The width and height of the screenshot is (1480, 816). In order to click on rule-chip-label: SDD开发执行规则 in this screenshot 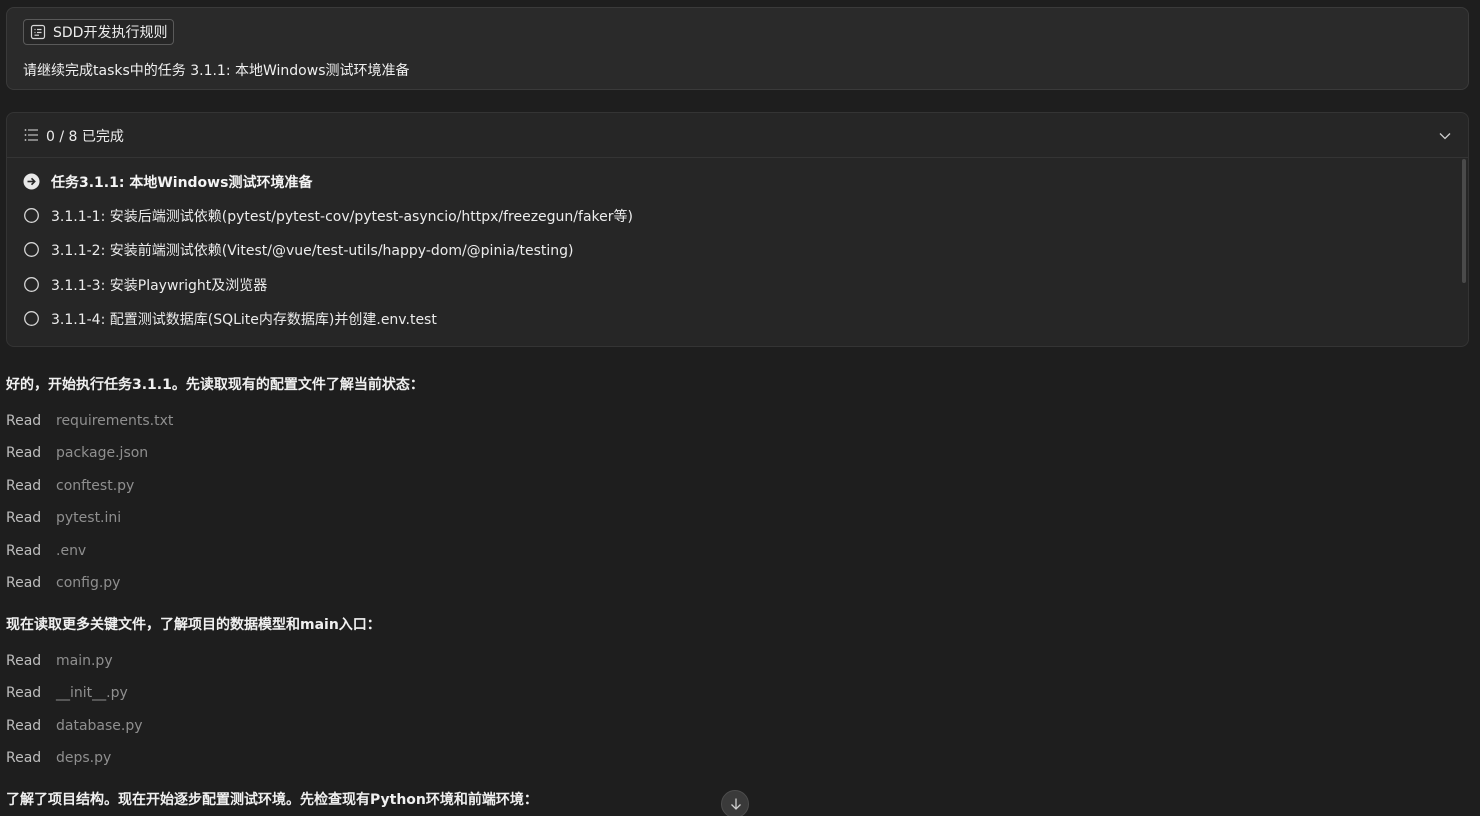, I will do `click(110, 33)`.